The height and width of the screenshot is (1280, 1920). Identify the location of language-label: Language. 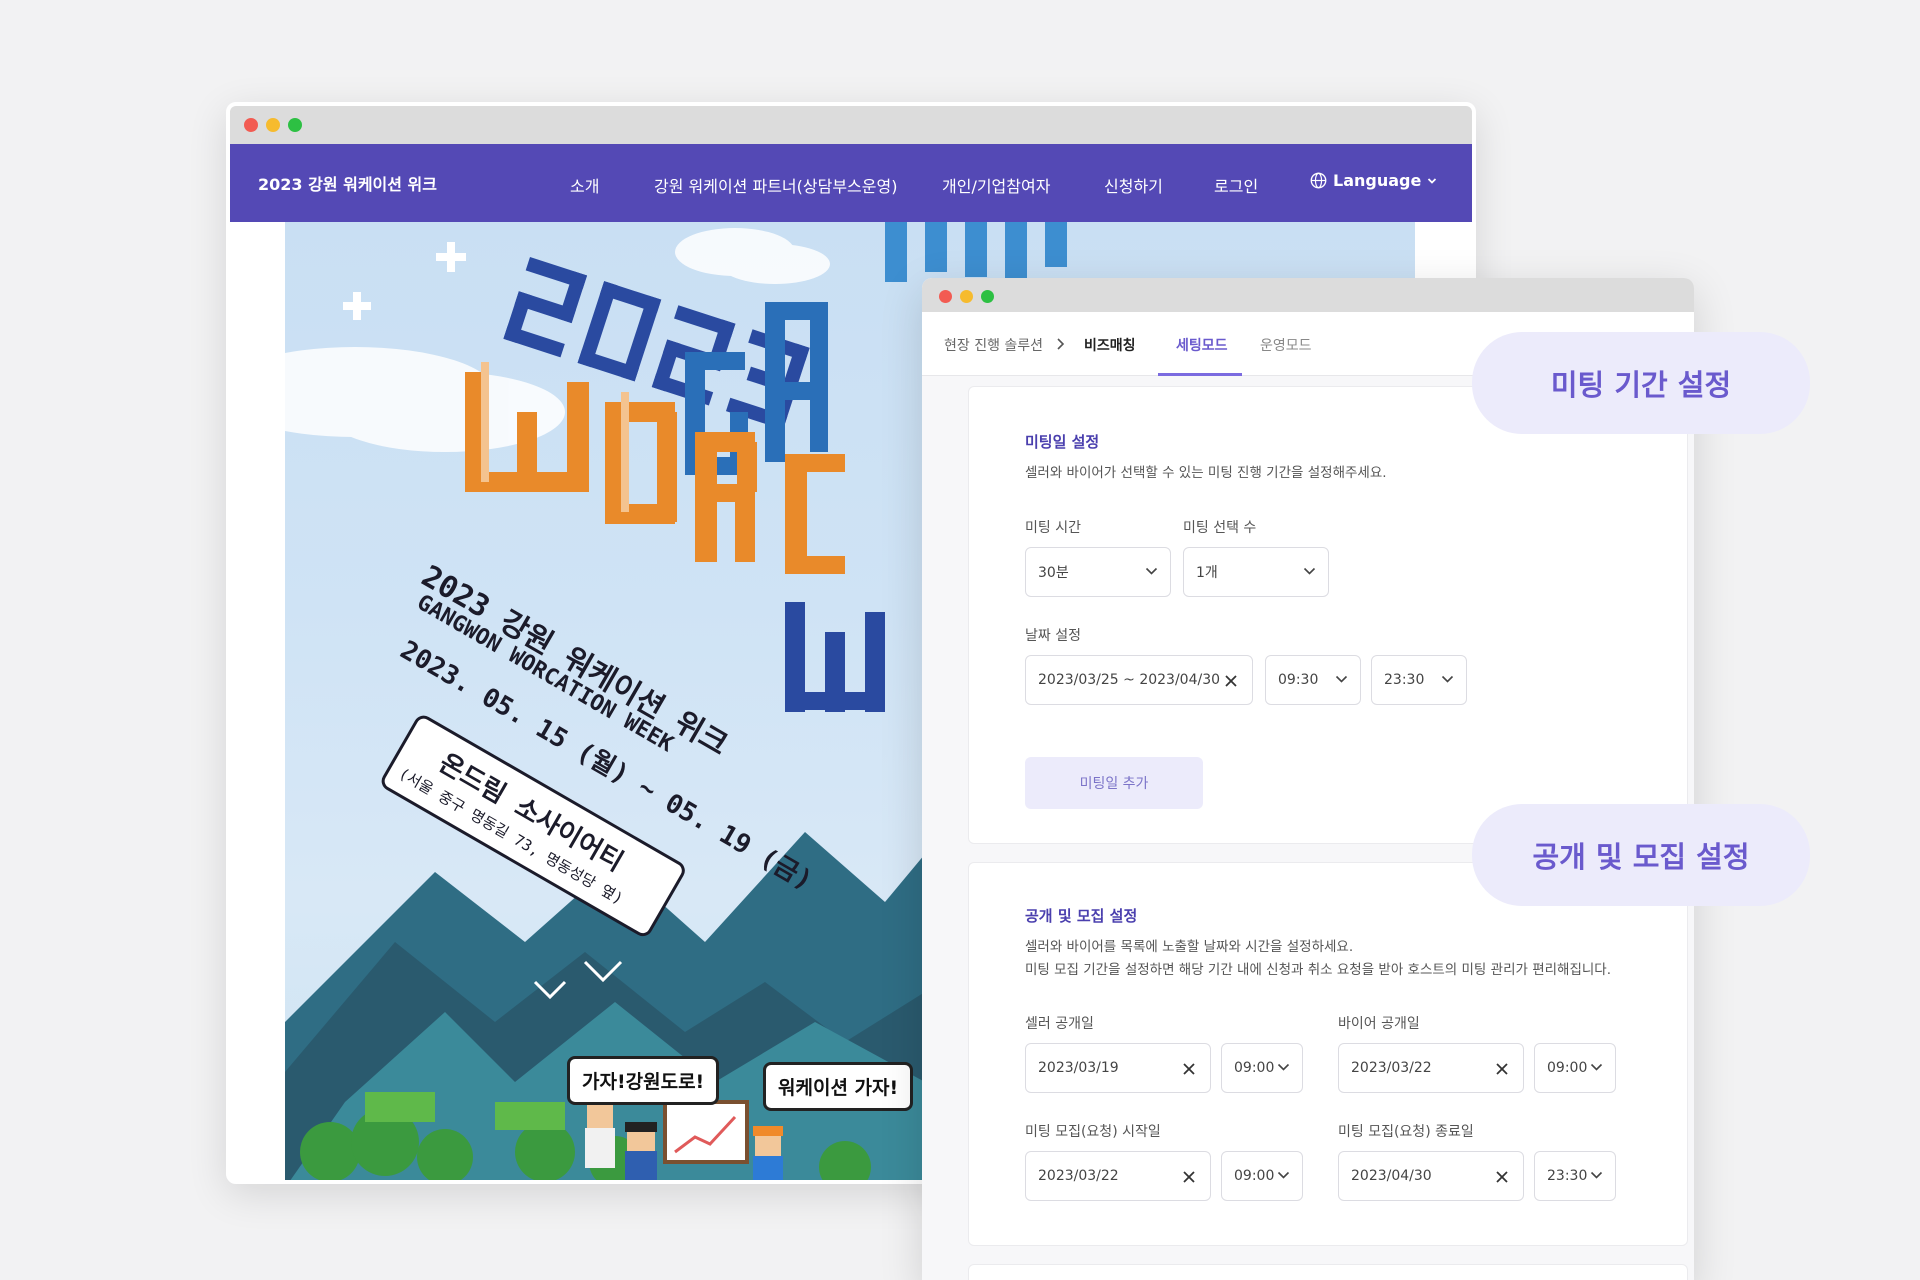
(1377, 180).